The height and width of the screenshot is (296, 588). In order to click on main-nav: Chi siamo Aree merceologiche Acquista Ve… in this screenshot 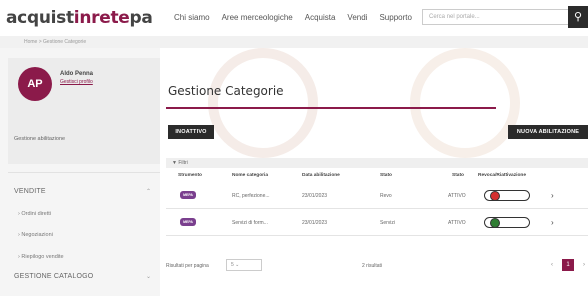, I will do `click(293, 17)`.